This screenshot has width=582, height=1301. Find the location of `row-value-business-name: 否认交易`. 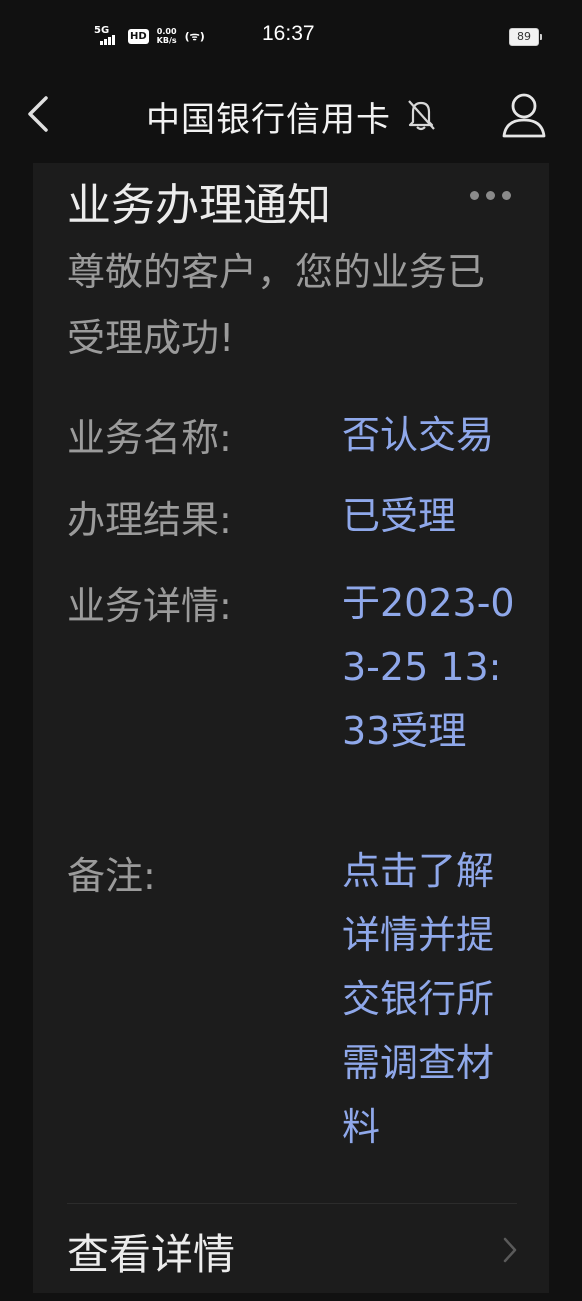

row-value-business-name: 否认交易 is located at coordinates (418, 435).